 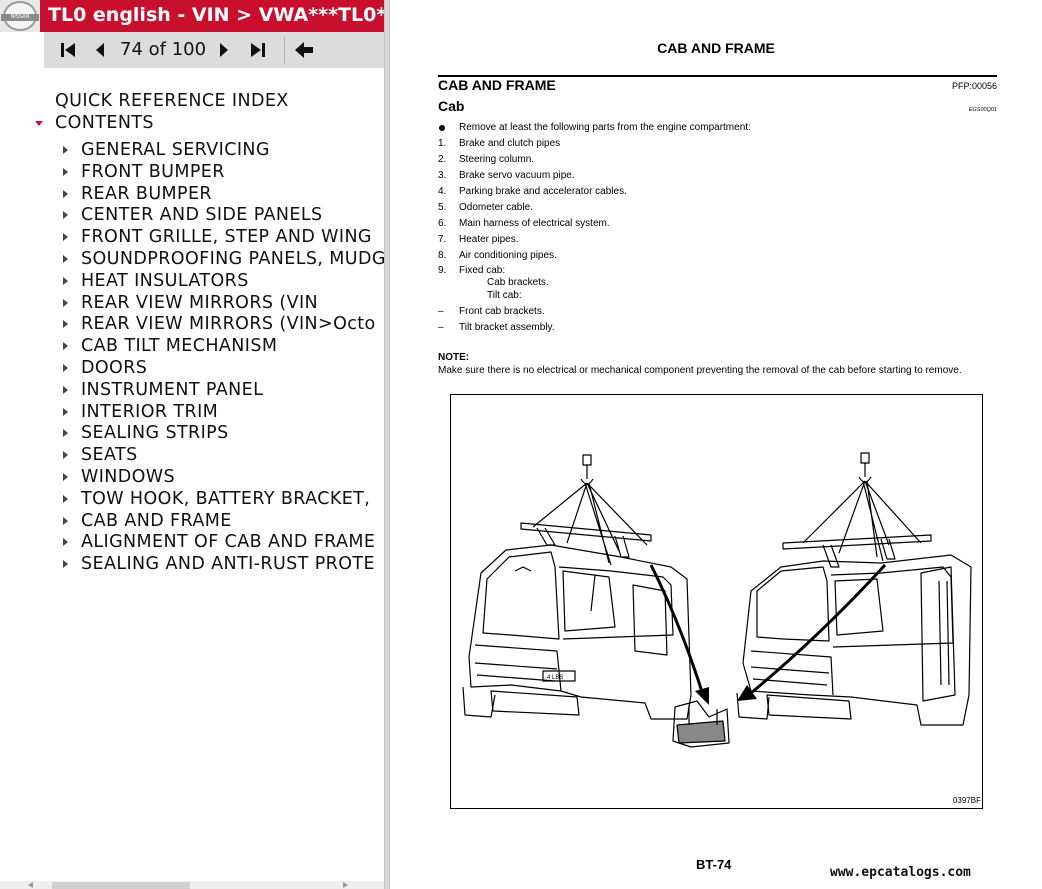 What do you see at coordinates (284, 50) in the screenshot?
I see `toolbar-separator` at bounding box center [284, 50].